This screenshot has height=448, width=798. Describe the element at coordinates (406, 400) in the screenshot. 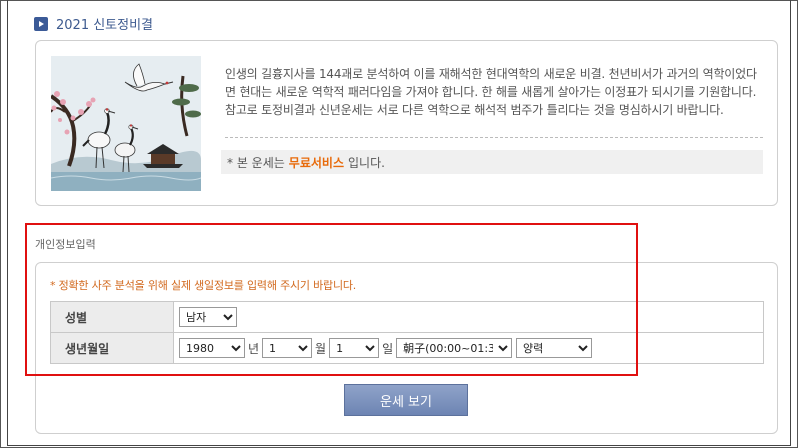

I see `view-fortune-button: 운세 보기` at that location.